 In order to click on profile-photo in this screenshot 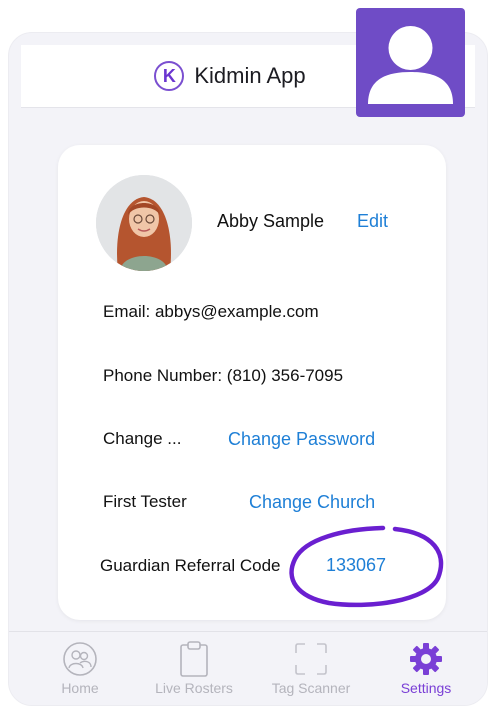, I will do `click(144, 223)`.